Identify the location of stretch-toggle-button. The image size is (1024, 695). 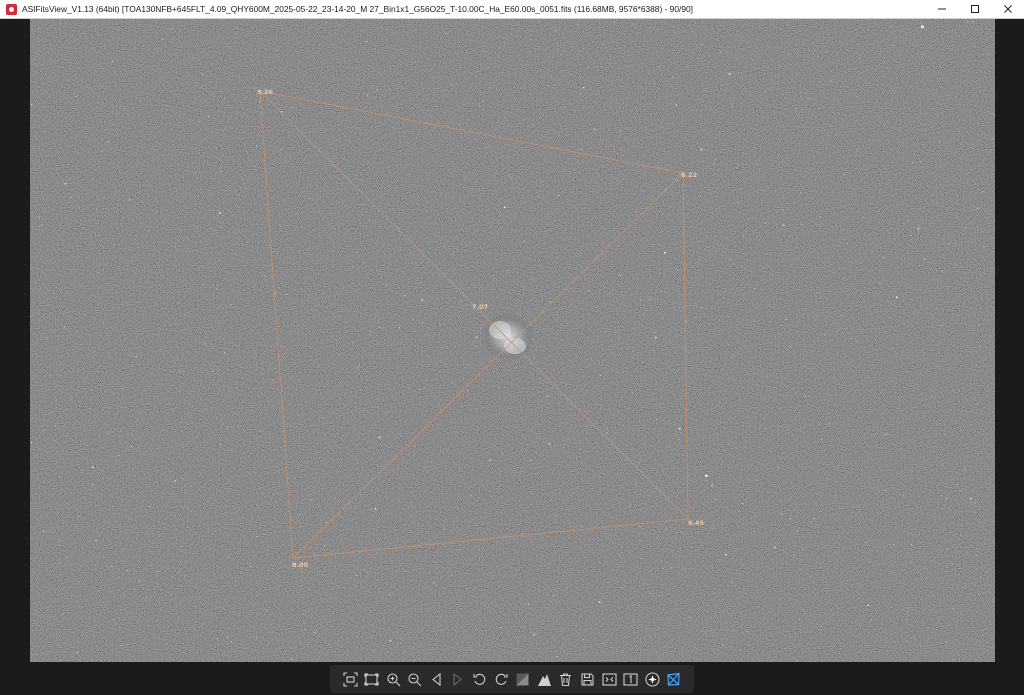
(523, 679).